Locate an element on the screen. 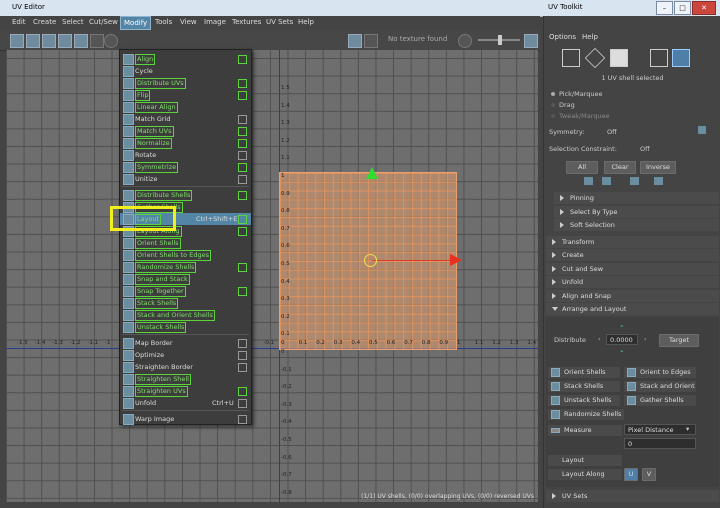 This screenshot has width=720, height=508. distortion-icon is located at coordinates (65, 41).